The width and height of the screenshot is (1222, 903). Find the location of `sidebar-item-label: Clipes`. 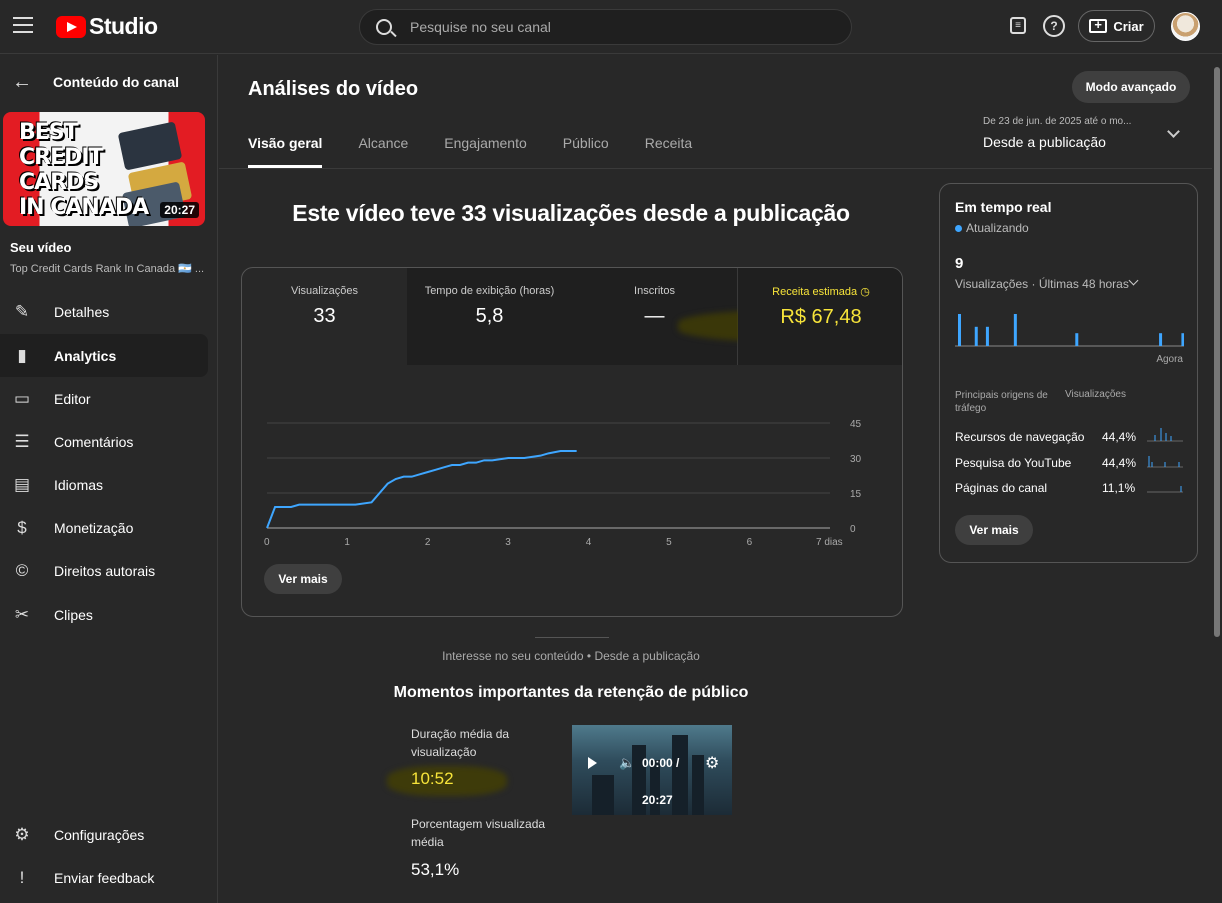

sidebar-item-label: Clipes is located at coordinates (73, 614).